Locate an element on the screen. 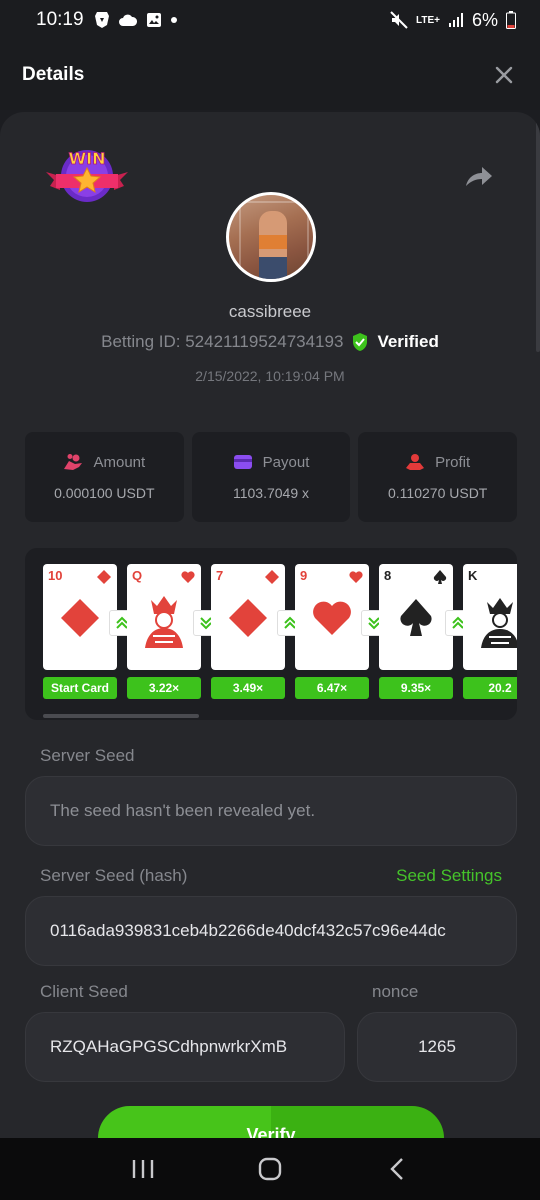 This screenshot has width=540, height=1200. seed-settings-link: Seed Settings is located at coordinates (421, 876).